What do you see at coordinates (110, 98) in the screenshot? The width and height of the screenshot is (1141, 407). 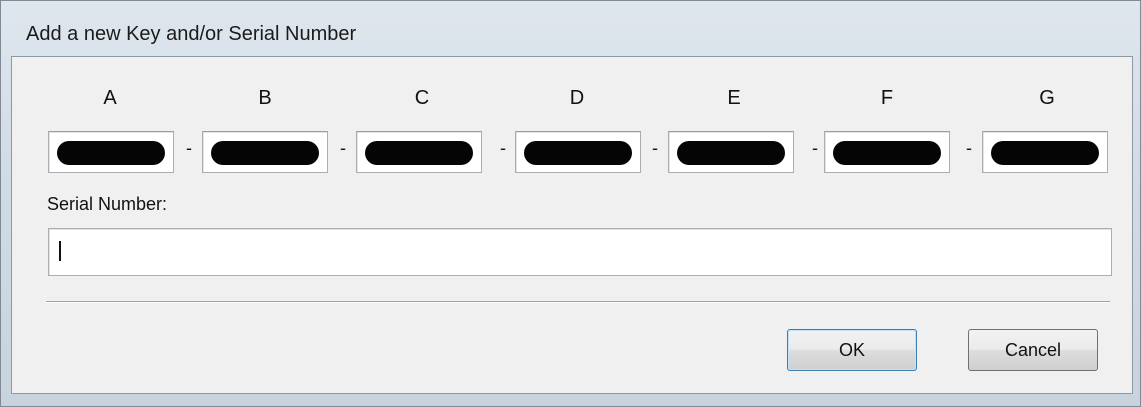 I see `column-label-a: A` at bounding box center [110, 98].